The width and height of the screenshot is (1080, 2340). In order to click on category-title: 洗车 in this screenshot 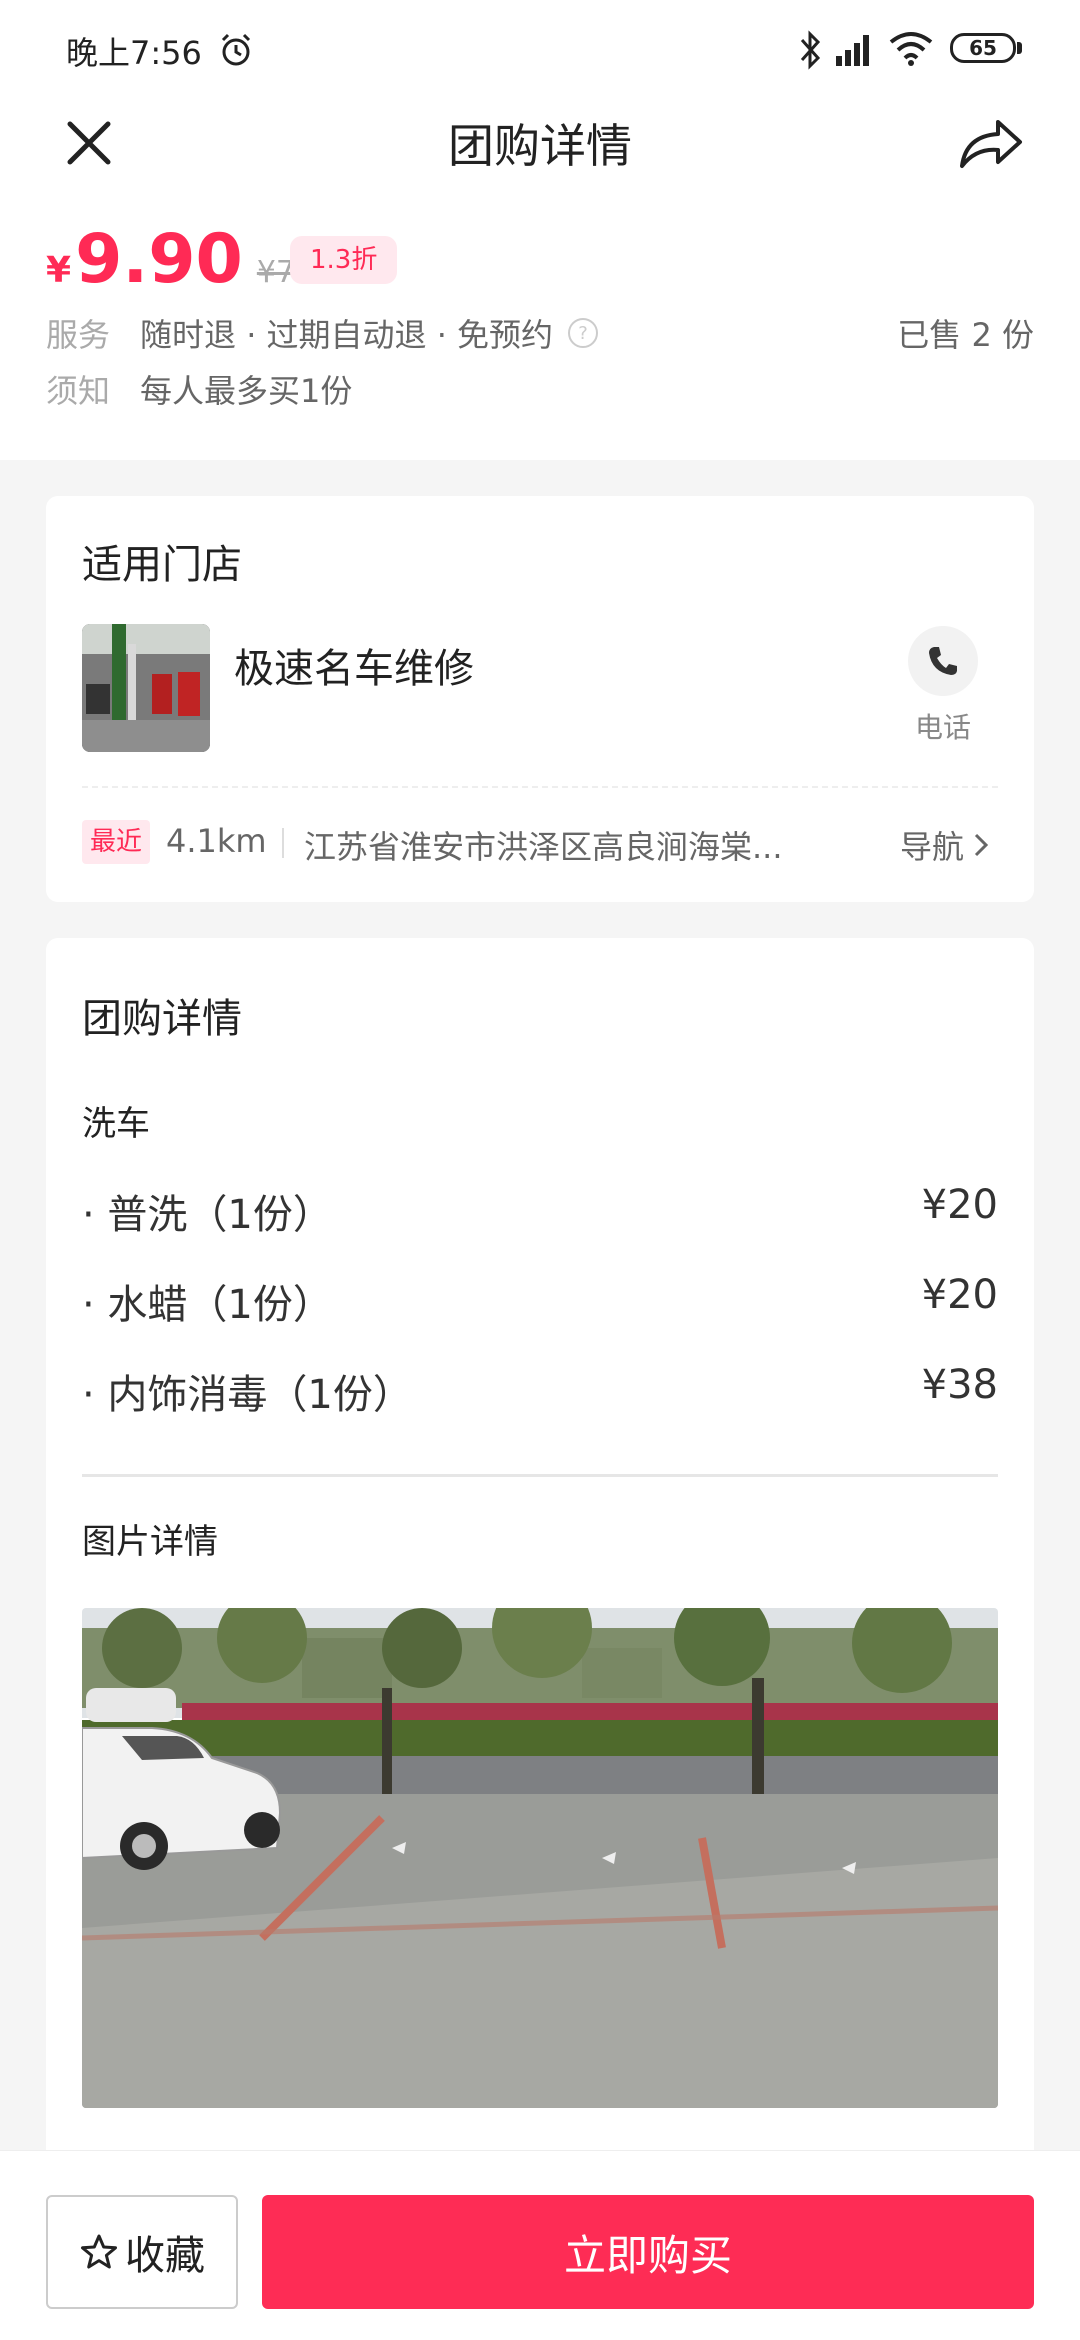, I will do `click(116, 1124)`.